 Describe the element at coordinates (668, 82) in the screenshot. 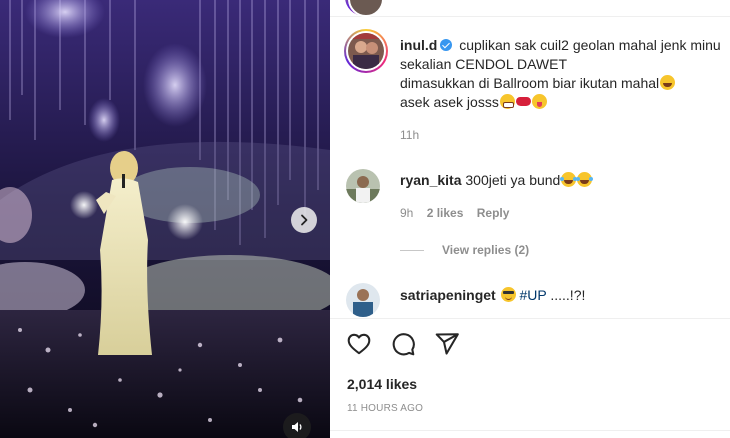

I see `rofl-emoji-icon` at that location.